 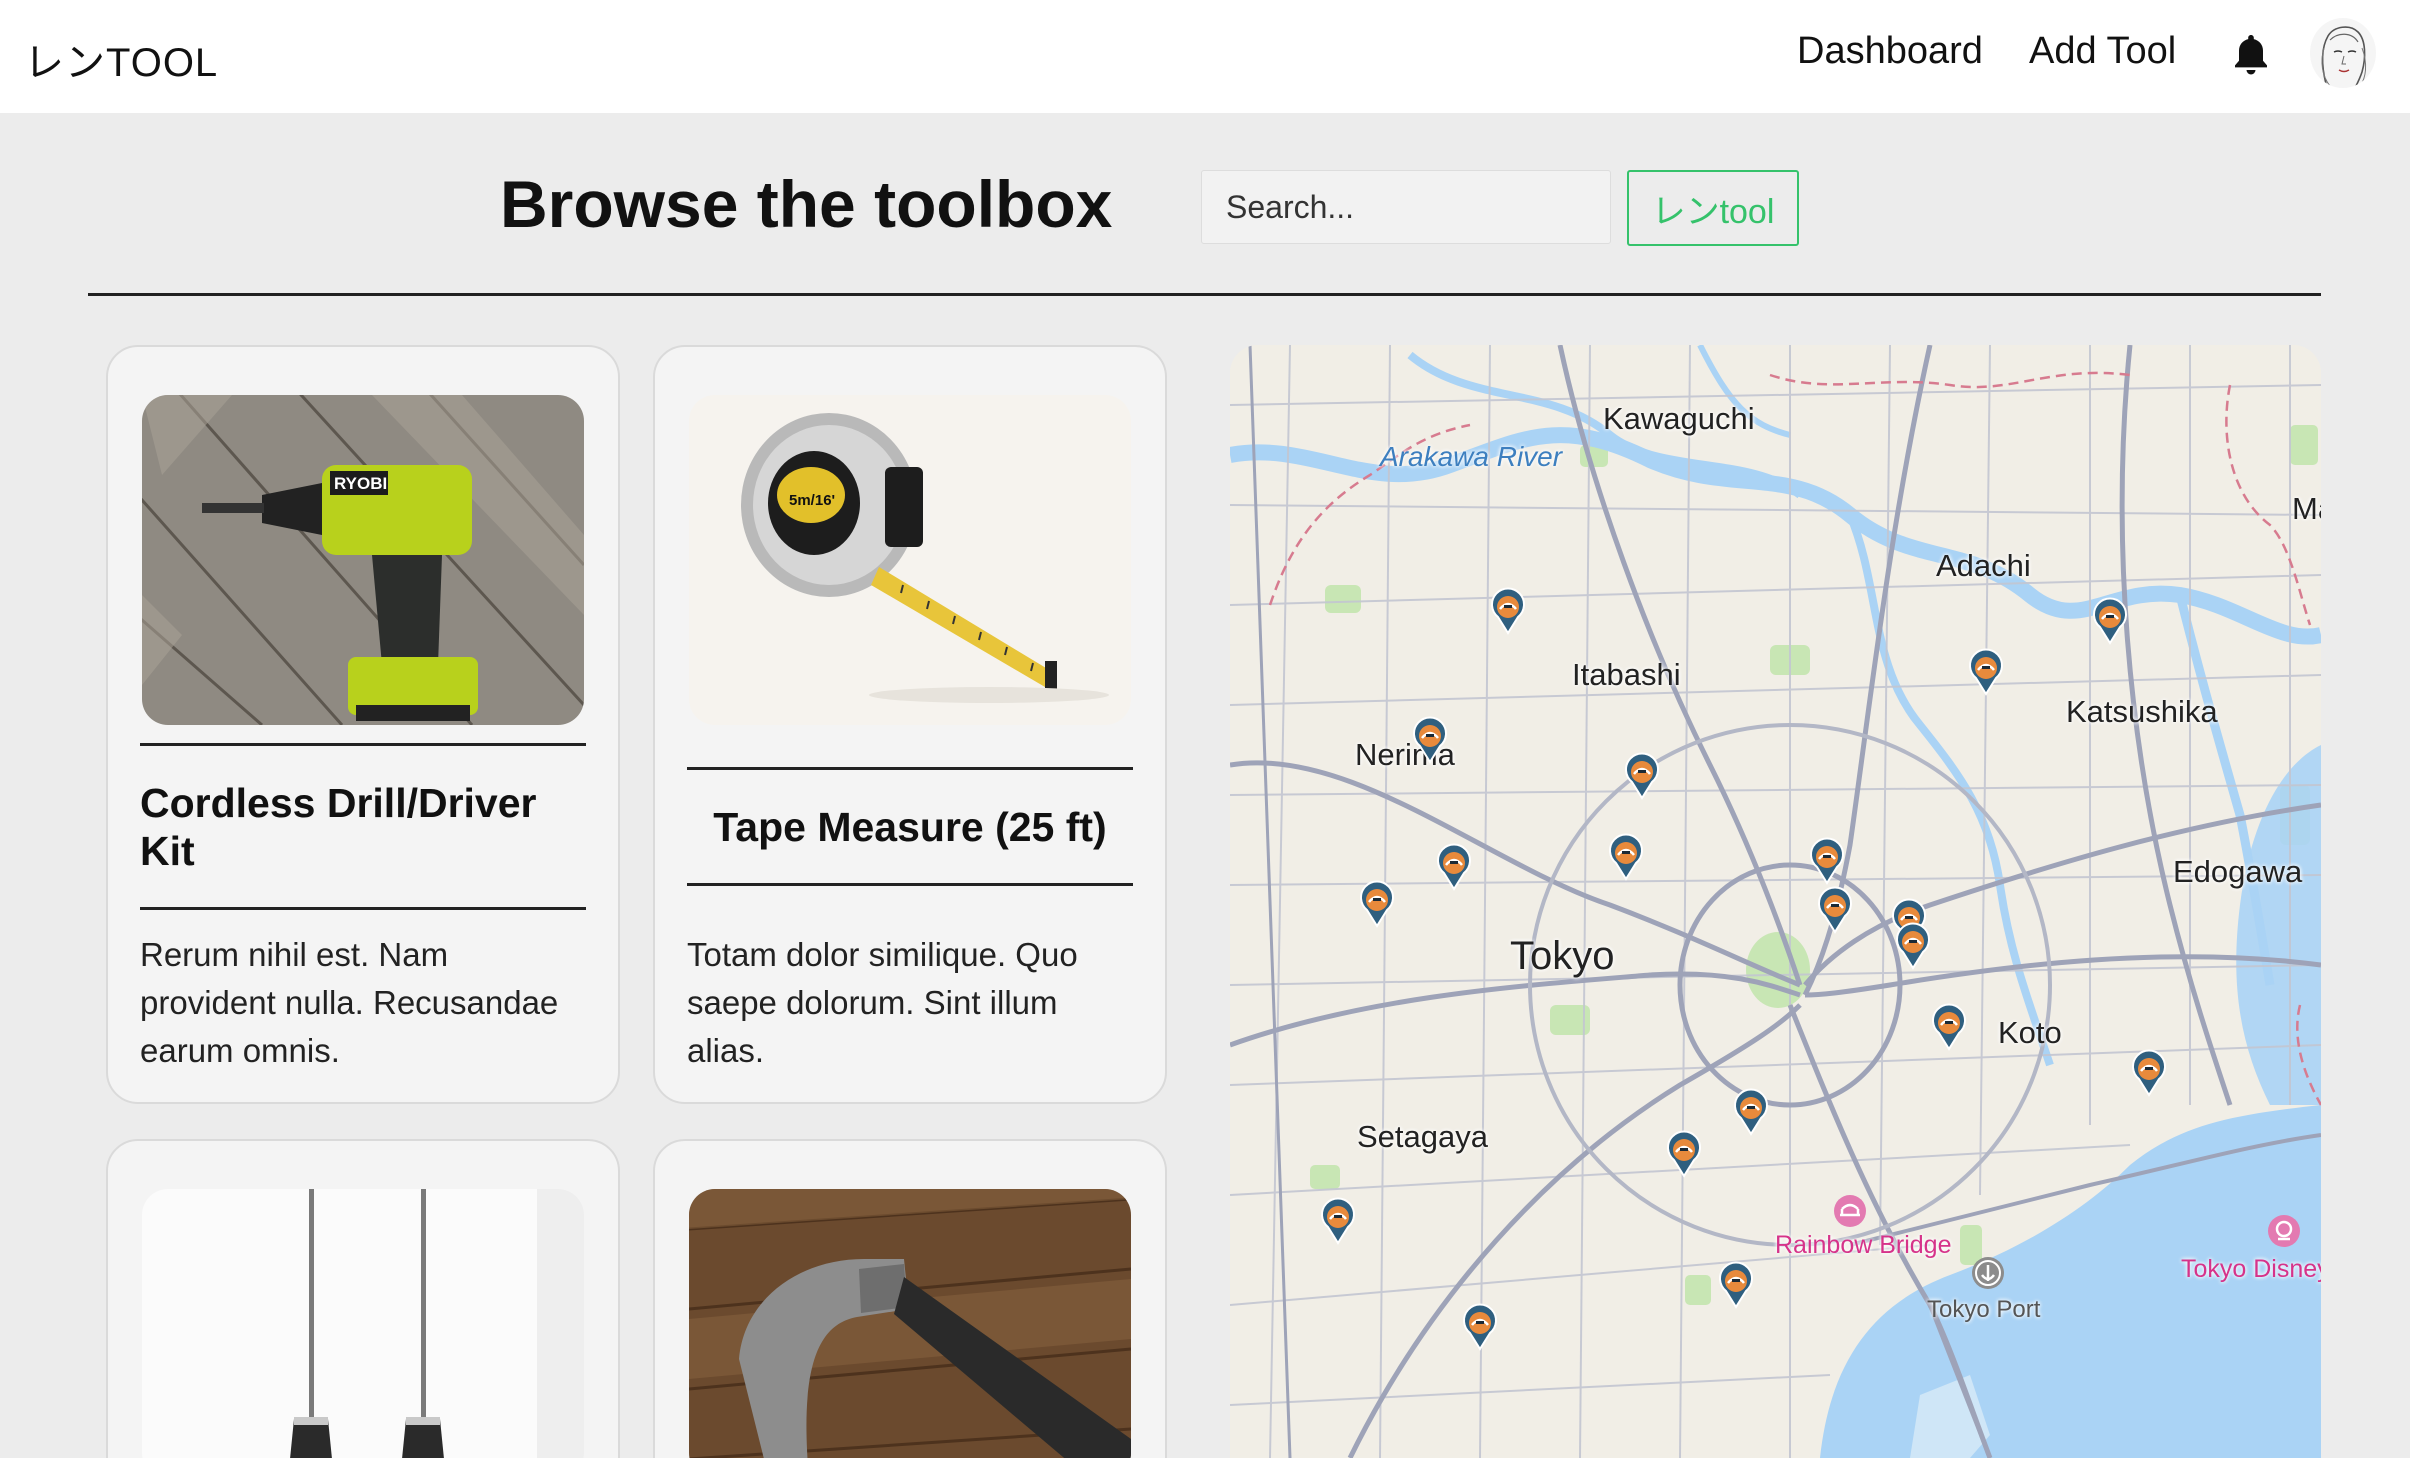 What do you see at coordinates (1983, 565) in the screenshot?
I see `map-label-adachi: Adachi` at bounding box center [1983, 565].